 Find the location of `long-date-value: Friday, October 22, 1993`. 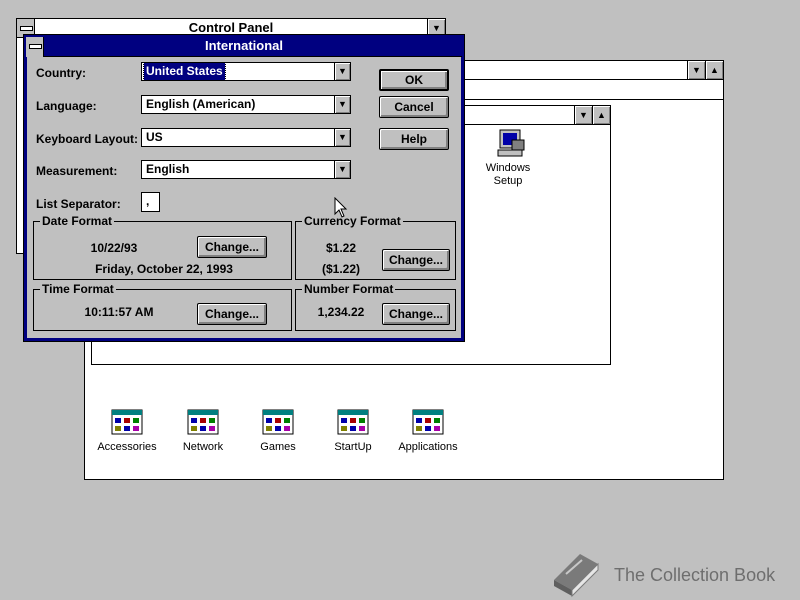

long-date-value: Friday, October 22, 1993 is located at coordinates (164, 269).